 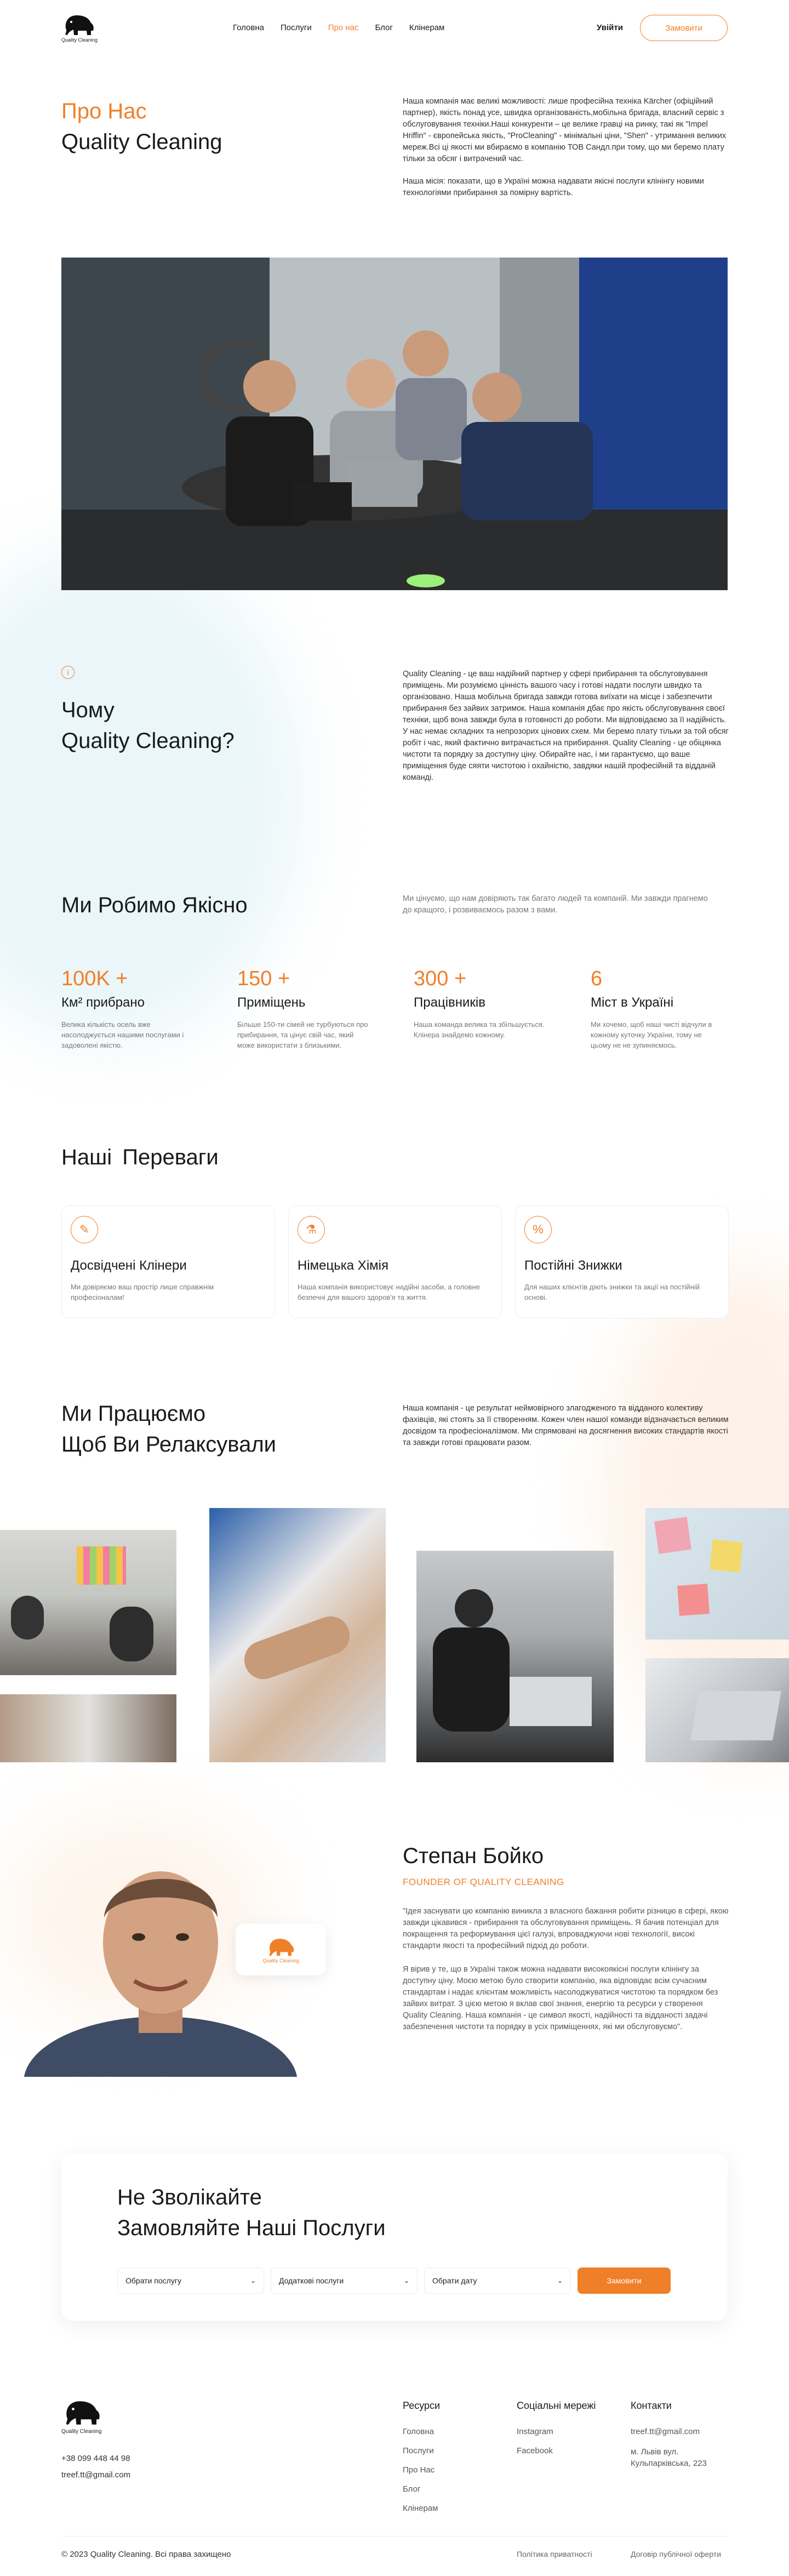 What do you see at coordinates (95, 2458) in the screenshot?
I see `footer-phone: +38 099 448 44 98` at bounding box center [95, 2458].